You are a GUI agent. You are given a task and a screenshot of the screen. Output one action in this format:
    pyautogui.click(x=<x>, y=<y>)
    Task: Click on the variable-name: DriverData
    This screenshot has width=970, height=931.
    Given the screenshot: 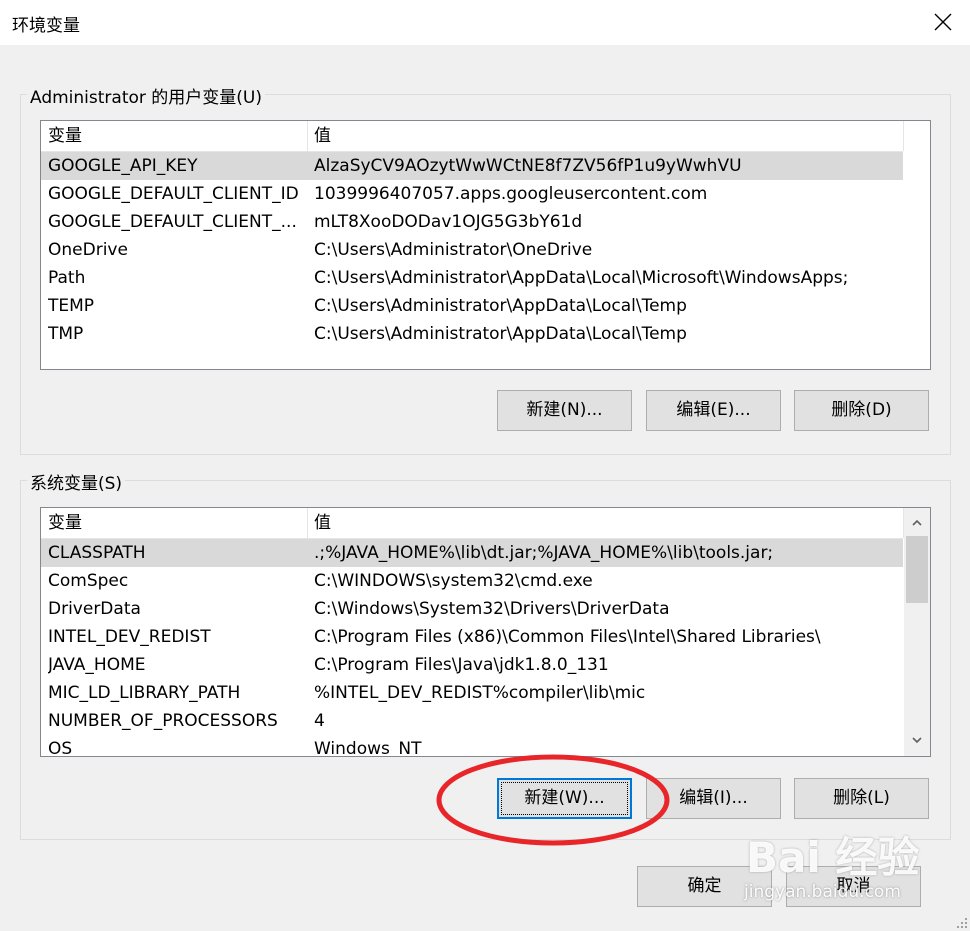 What is the action you would take?
    pyautogui.click(x=94, y=609)
    